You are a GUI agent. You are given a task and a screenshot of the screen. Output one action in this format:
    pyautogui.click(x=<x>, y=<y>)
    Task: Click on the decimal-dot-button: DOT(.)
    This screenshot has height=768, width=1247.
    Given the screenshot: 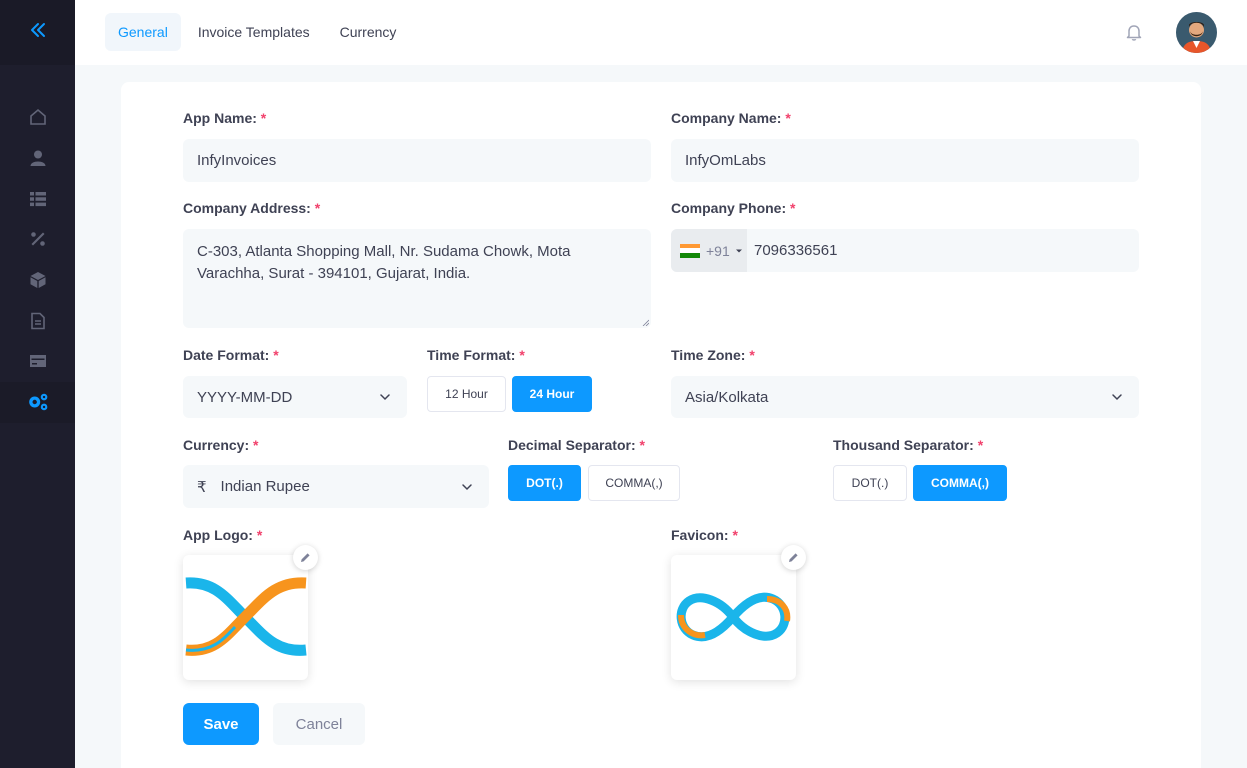 What is the action you would take?
    pyautogui.click(x=544, y=483)
    